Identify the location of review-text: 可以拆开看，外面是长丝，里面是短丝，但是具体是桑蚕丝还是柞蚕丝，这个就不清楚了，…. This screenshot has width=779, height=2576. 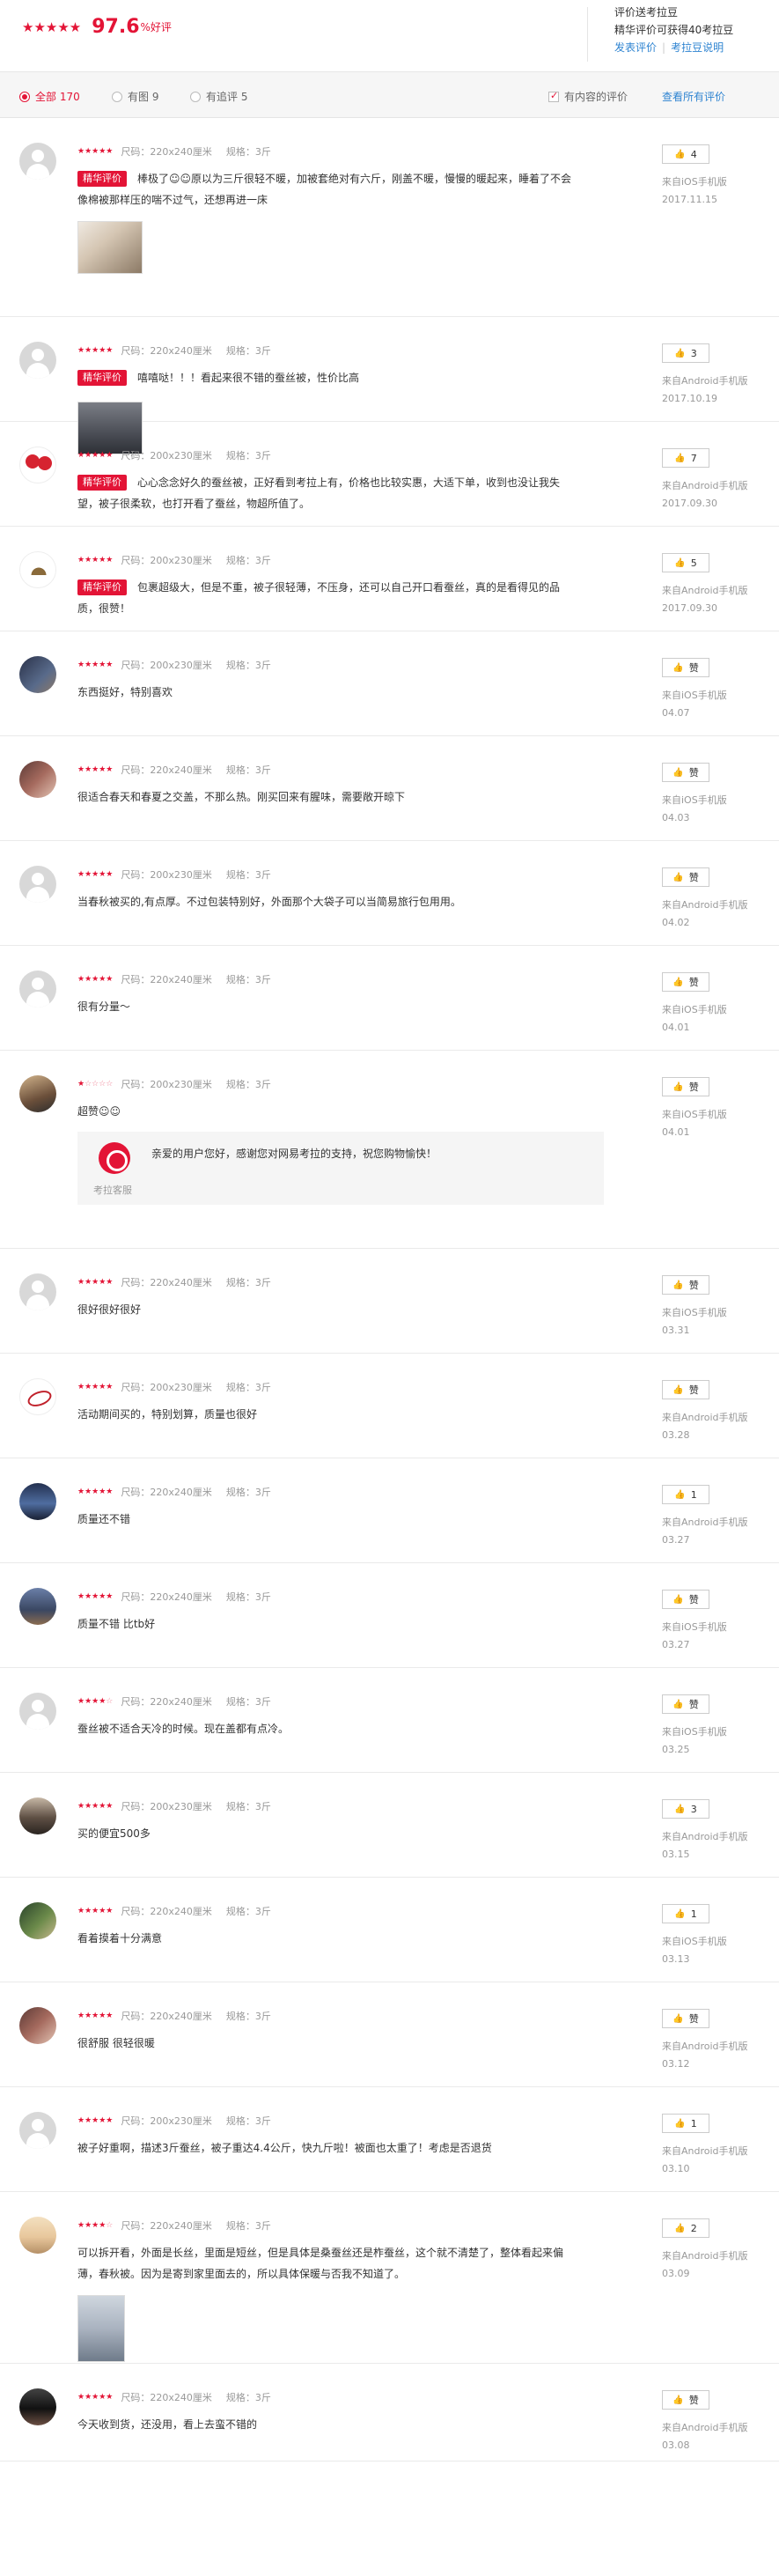
(320, 2253).